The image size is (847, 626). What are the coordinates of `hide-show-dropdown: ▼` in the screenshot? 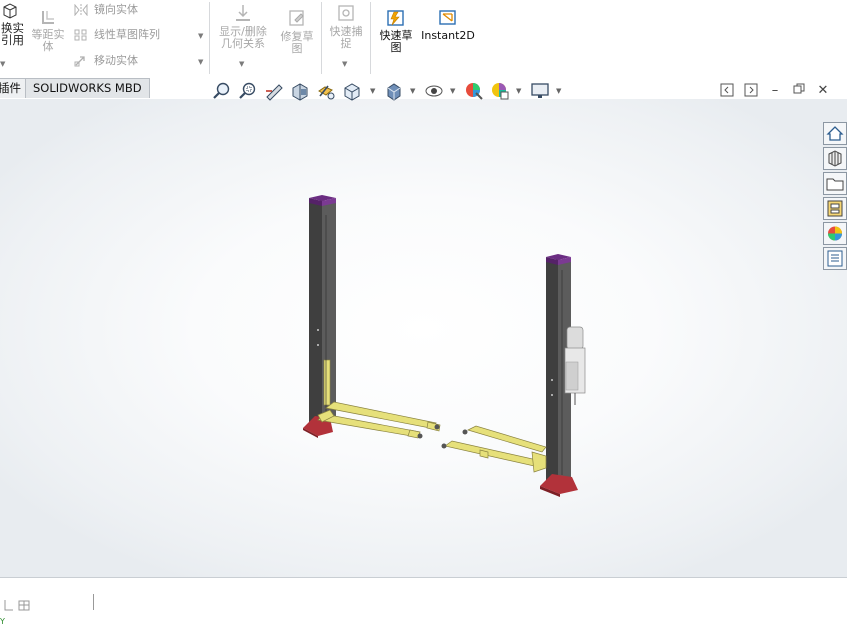 It's located at (412, 91).